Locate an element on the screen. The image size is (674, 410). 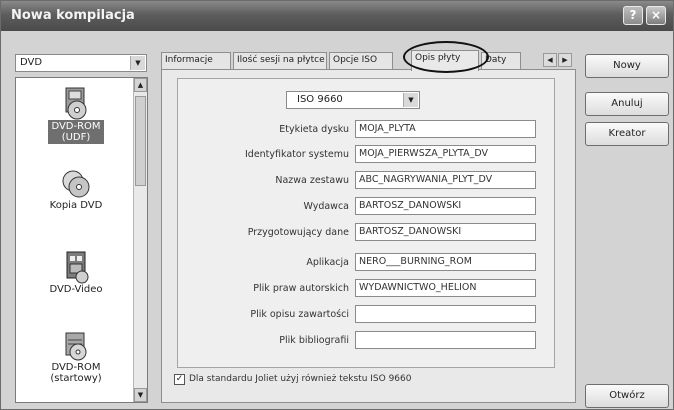
iso-standard-select: ISO 9660 ▼ is located at coordinates (353, 100).